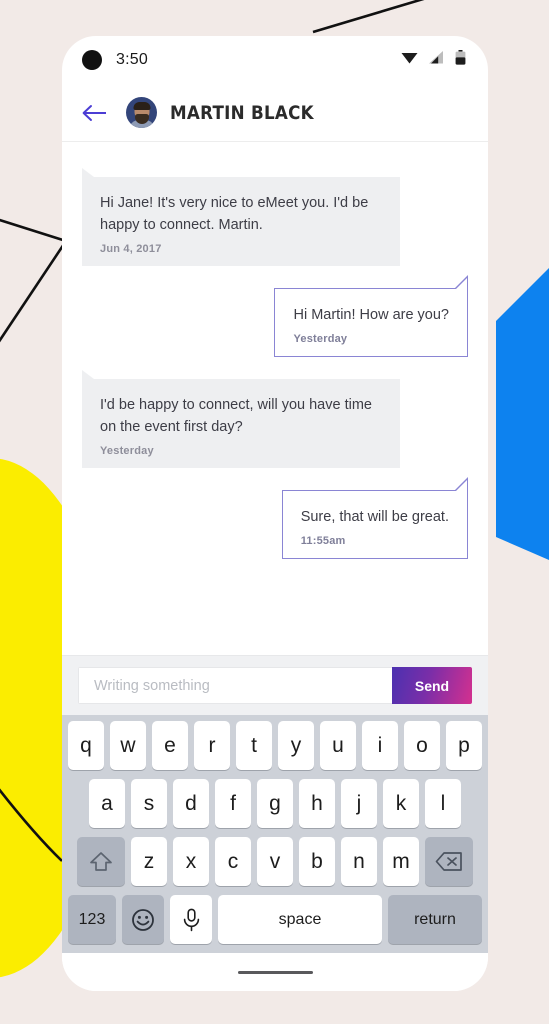 Image resolution: width=549 pixels, height=1024 pixels. What do you see at coordinates (443, 803) in the screenshot?
I see `key-l: l` at bounding box center [443, 803].